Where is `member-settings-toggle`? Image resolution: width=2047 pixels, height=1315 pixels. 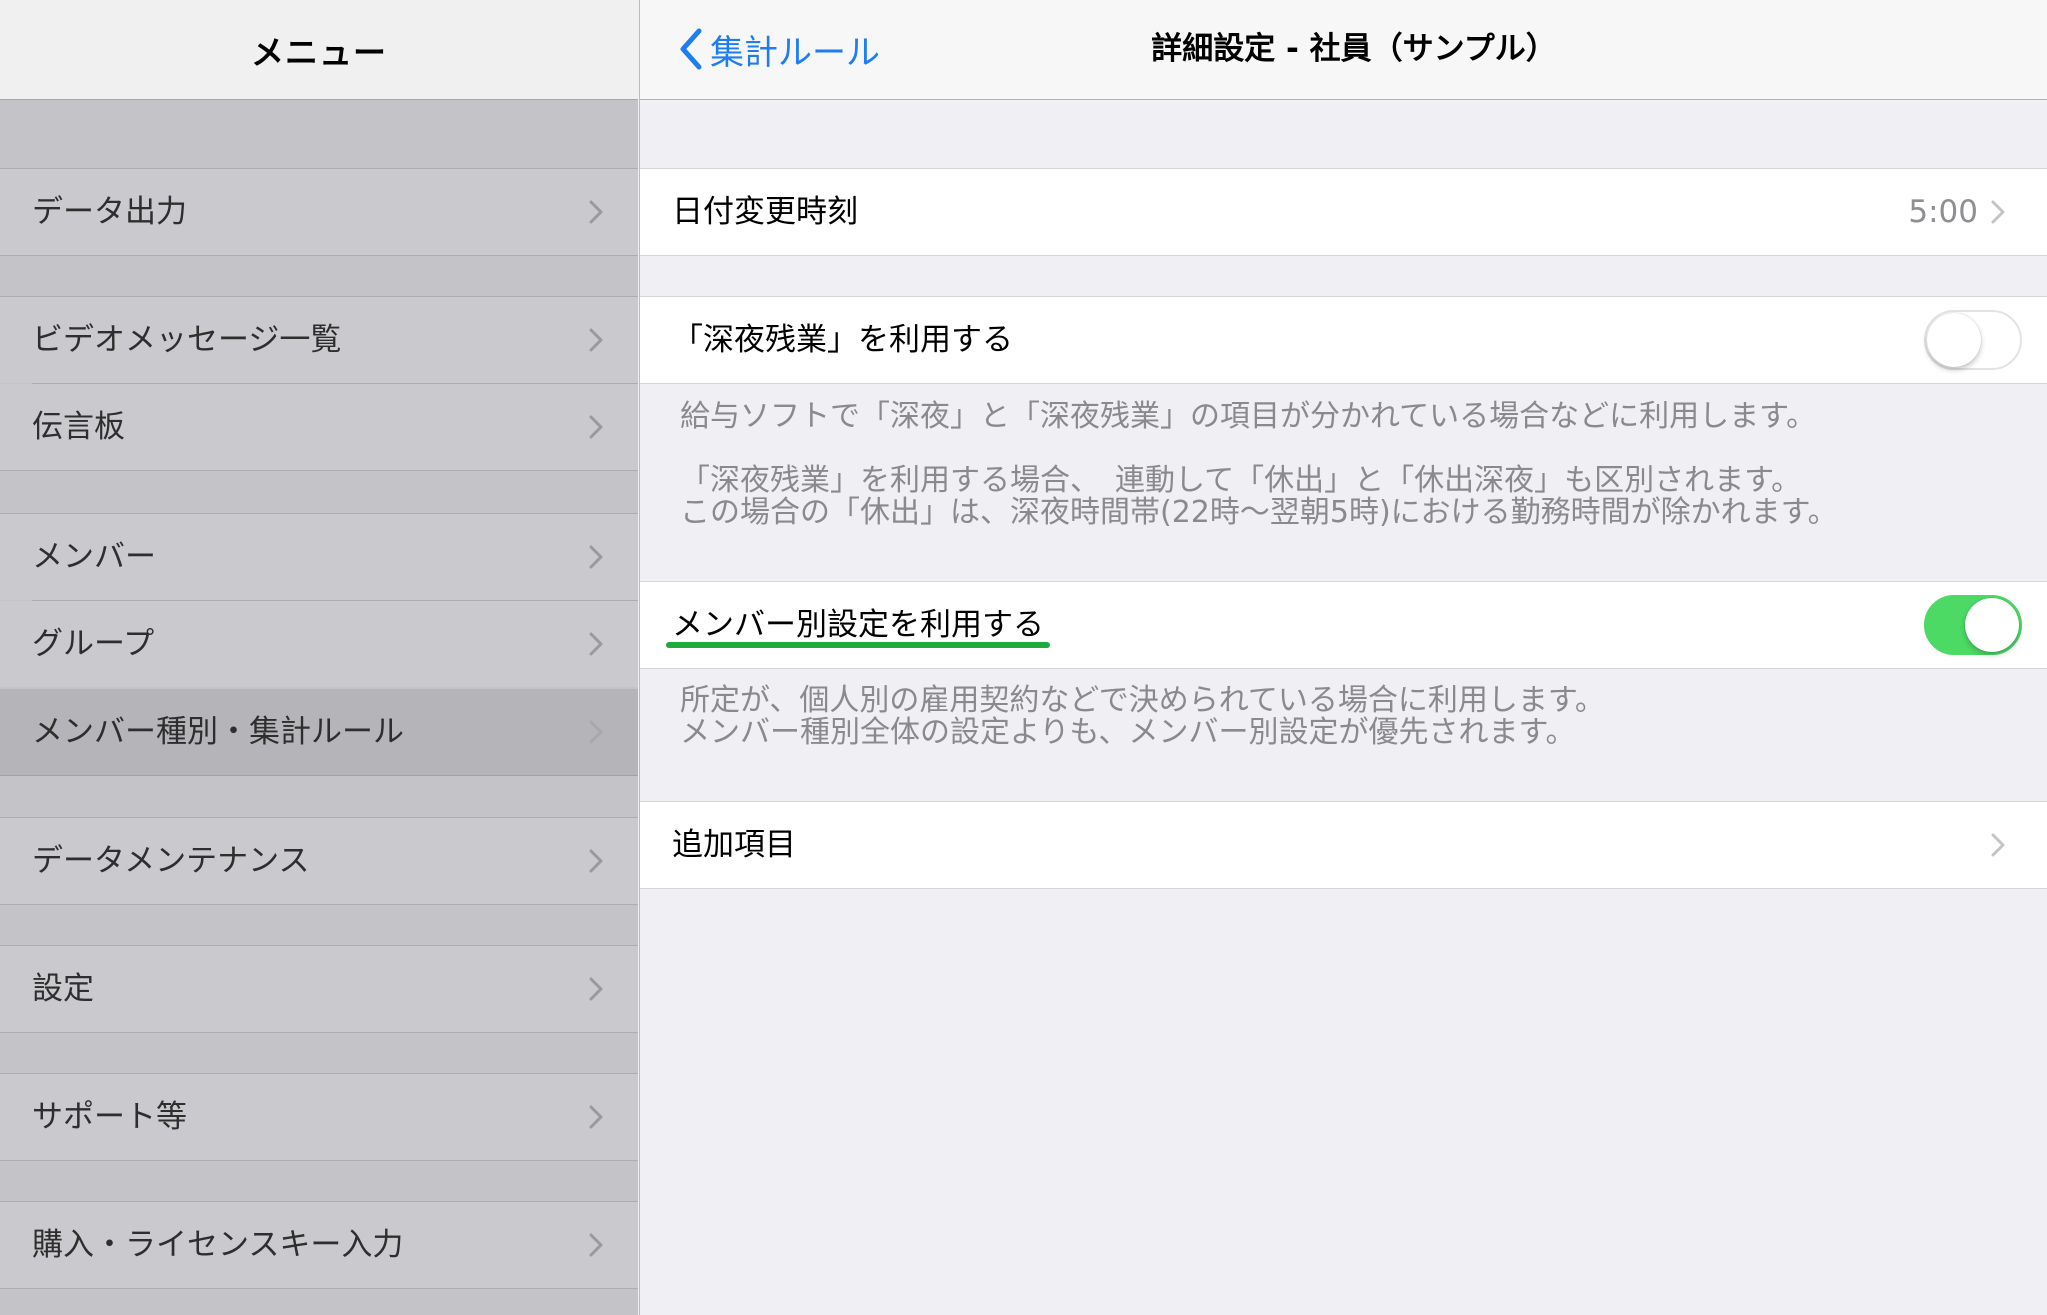 member-settings-toggle is located at coordinates (1973, 625).